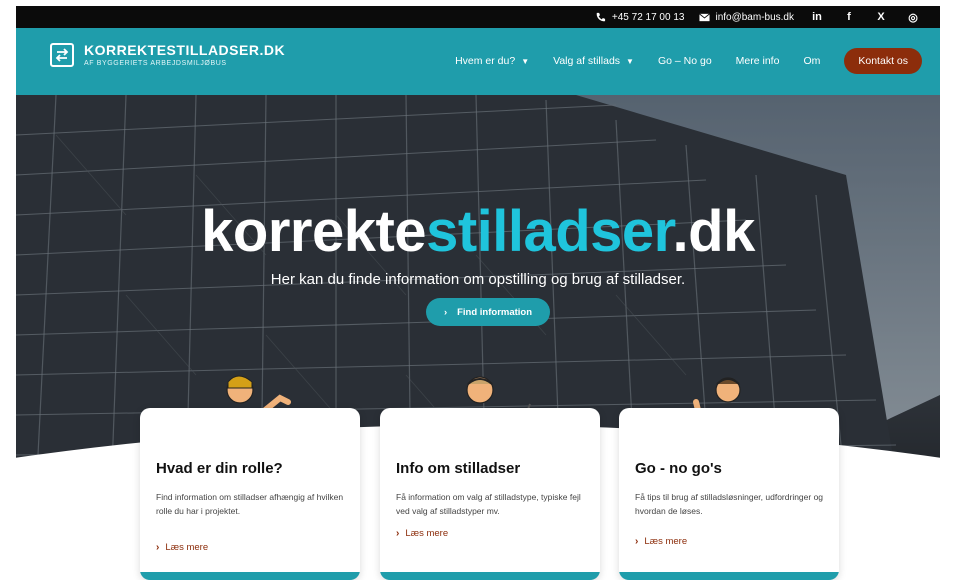 The image size is (956, 580). Describe the element at coordinates (678, 468) in the screenshot. I see `card-title: Go - no go's` at that location.